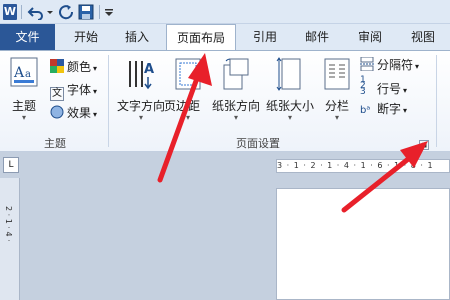 This screenshot has height=300, width=450. Describe the element at coordinates (184, 118) in the screenshot. I see `arrow-to-page-layout-tab` at that location.